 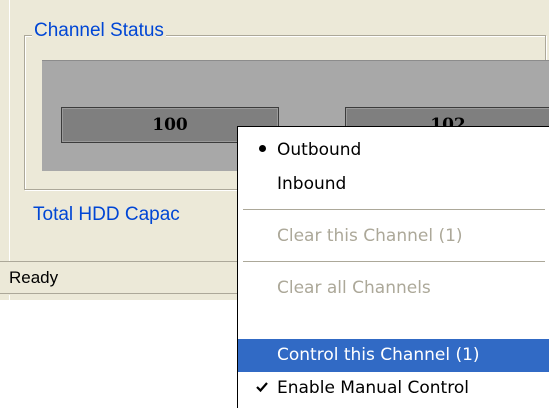 What do you see at coordinates (5, 150) in the screenshot?
I see `window-frame-edge` at bounding box center [5, 150].